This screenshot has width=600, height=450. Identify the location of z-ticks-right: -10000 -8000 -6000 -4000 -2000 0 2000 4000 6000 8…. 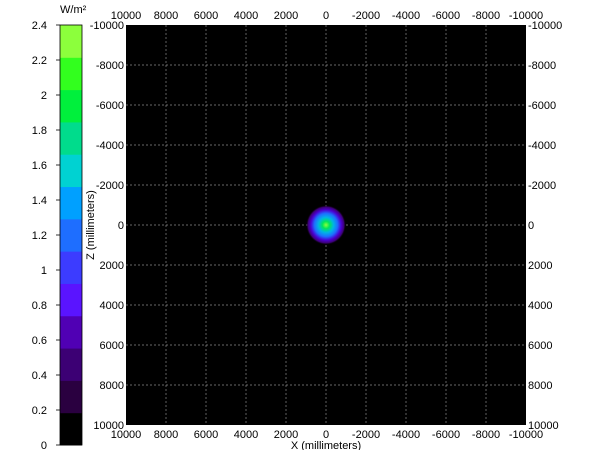
(545, 226).